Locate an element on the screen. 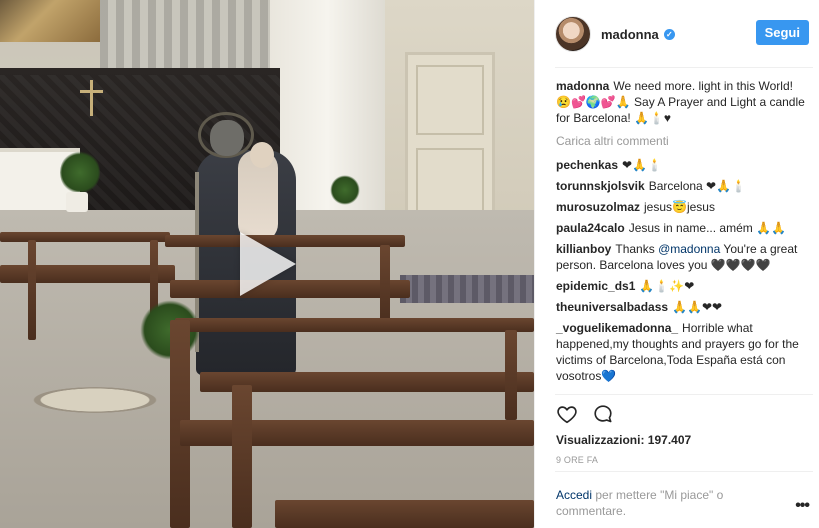 The image size is (819, 528). comment-text: 🙏🙏❤❤ is located at coordinates (697, 307).